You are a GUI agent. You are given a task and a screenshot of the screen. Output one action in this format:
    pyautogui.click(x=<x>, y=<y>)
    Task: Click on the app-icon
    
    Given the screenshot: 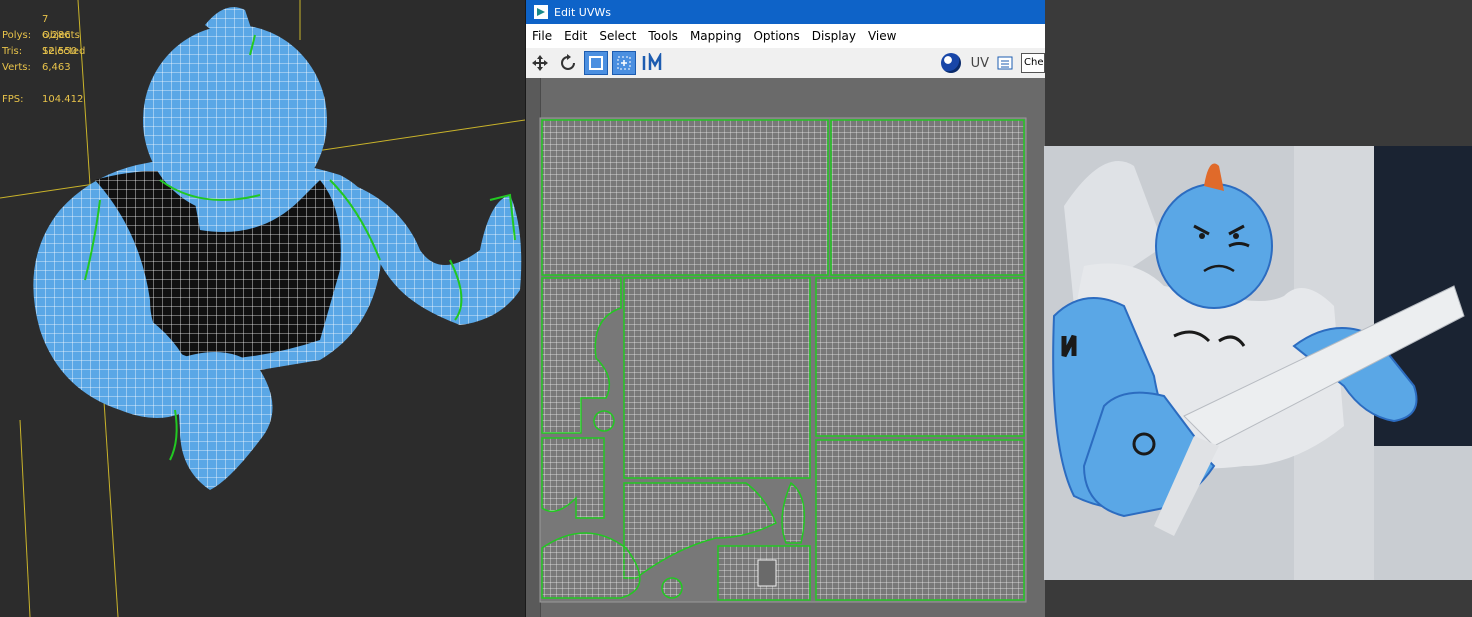 What is the action you would take?
    pyautogui.click(x=541, y=12)
    